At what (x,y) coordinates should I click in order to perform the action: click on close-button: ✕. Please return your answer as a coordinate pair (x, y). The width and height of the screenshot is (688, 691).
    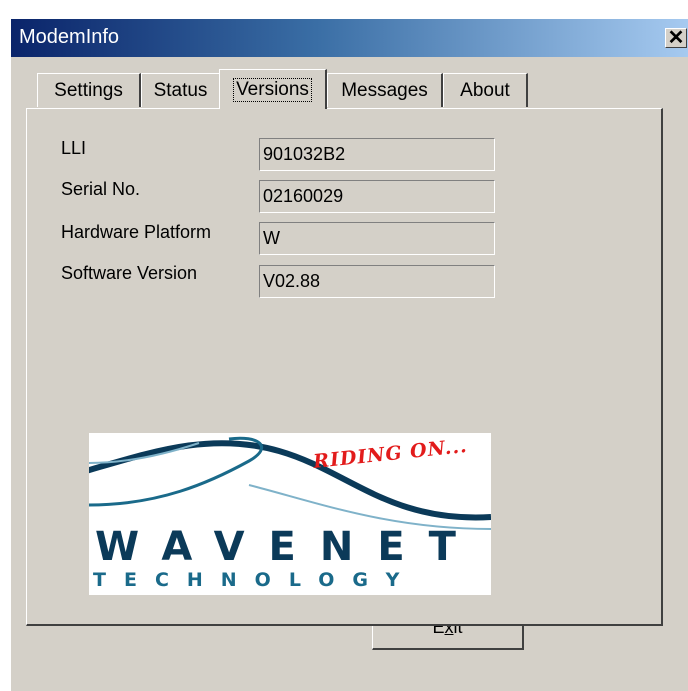
    Looking at the image, I should click on (676, 38).